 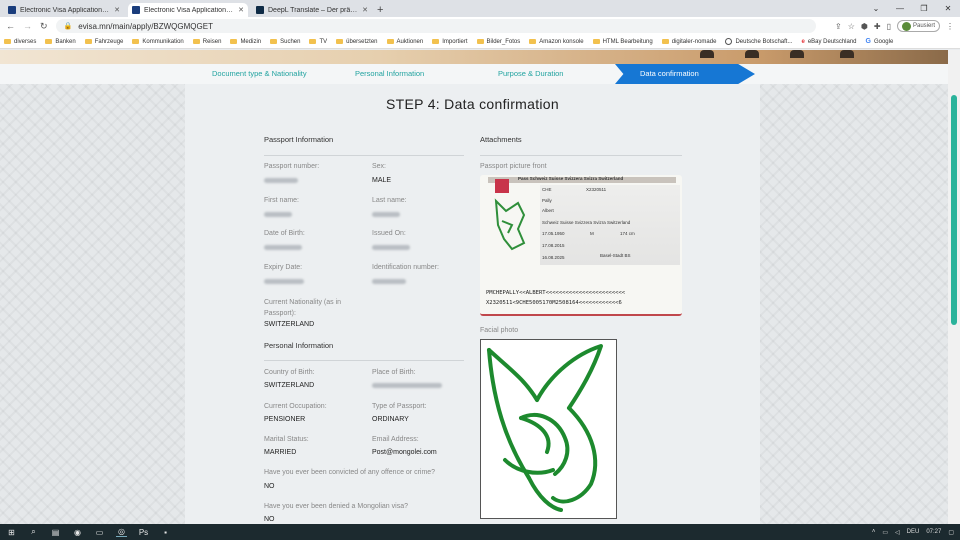 What do you see at coordinates (897, 532) in the screenshot?
I see `volume-icon: ◁` at bounding box center [897, 532].